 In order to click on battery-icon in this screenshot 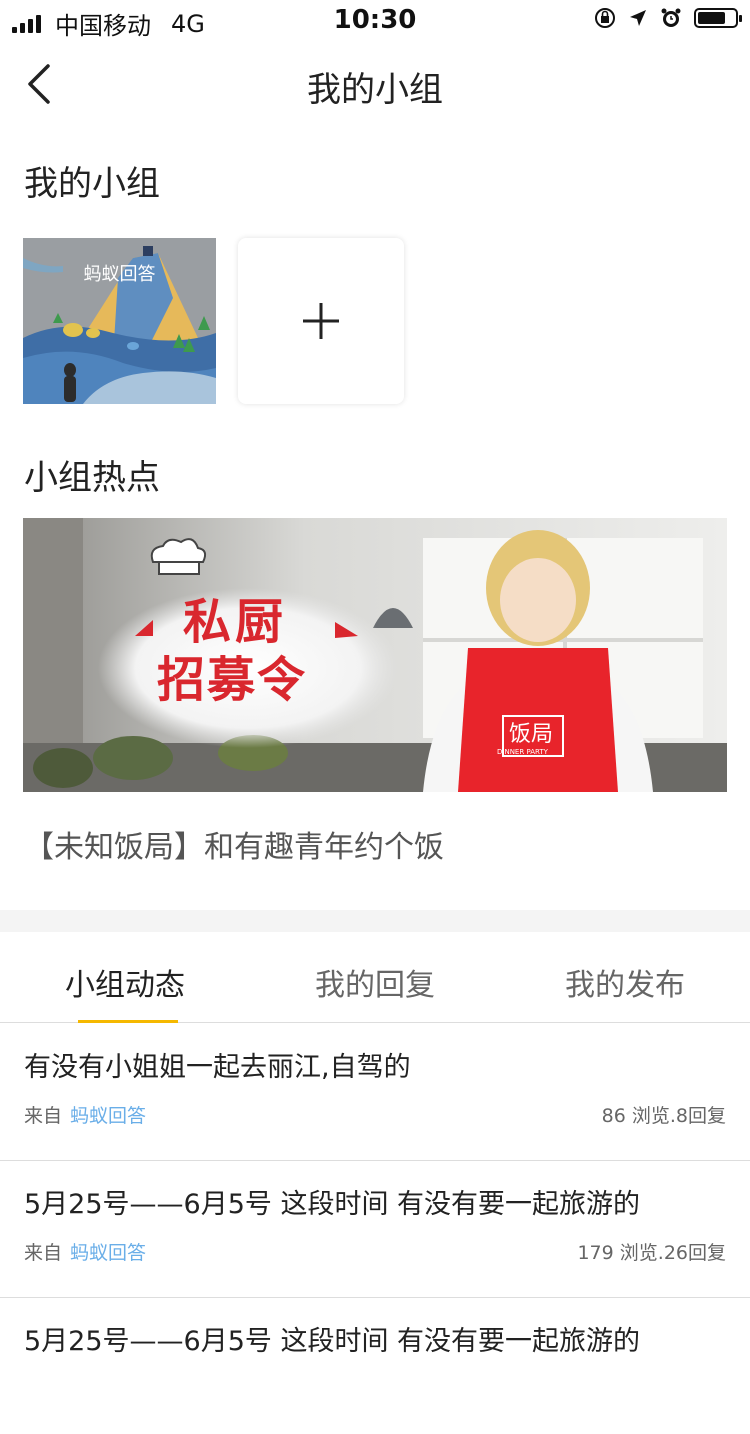, I will do `click(718, 18)`.